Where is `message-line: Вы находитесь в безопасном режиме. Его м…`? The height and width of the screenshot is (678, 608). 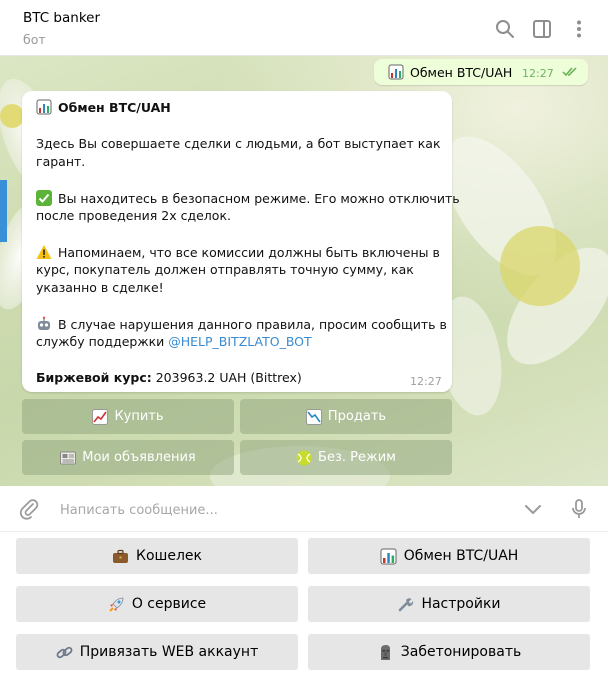
message-line: Вы находитесь в безопасном режиме. Его м… is located at coordinates (248, 198).